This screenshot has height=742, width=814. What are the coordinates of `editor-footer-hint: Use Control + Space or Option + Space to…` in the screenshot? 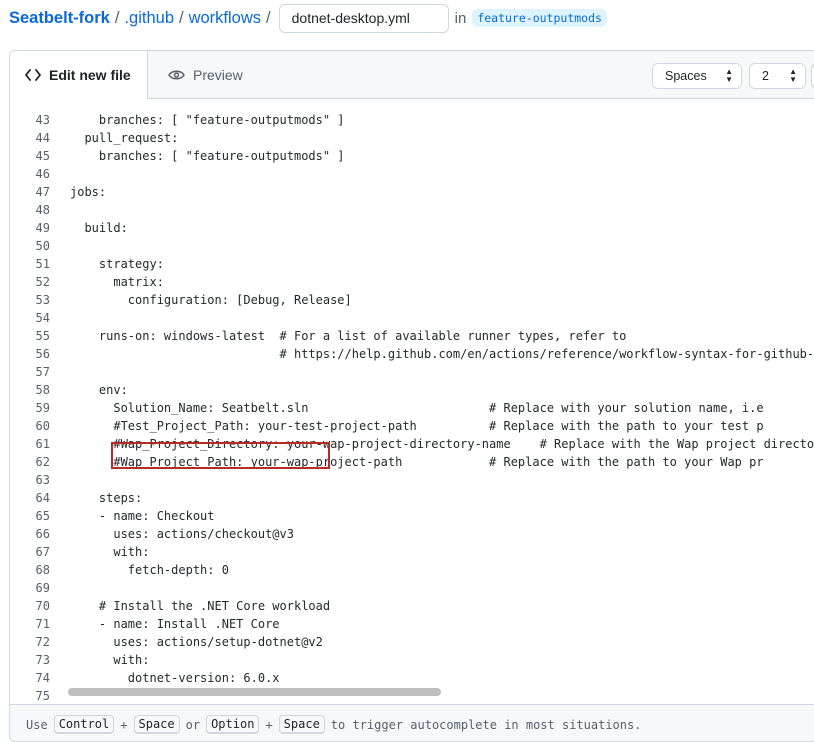 It's located at (412, 722).